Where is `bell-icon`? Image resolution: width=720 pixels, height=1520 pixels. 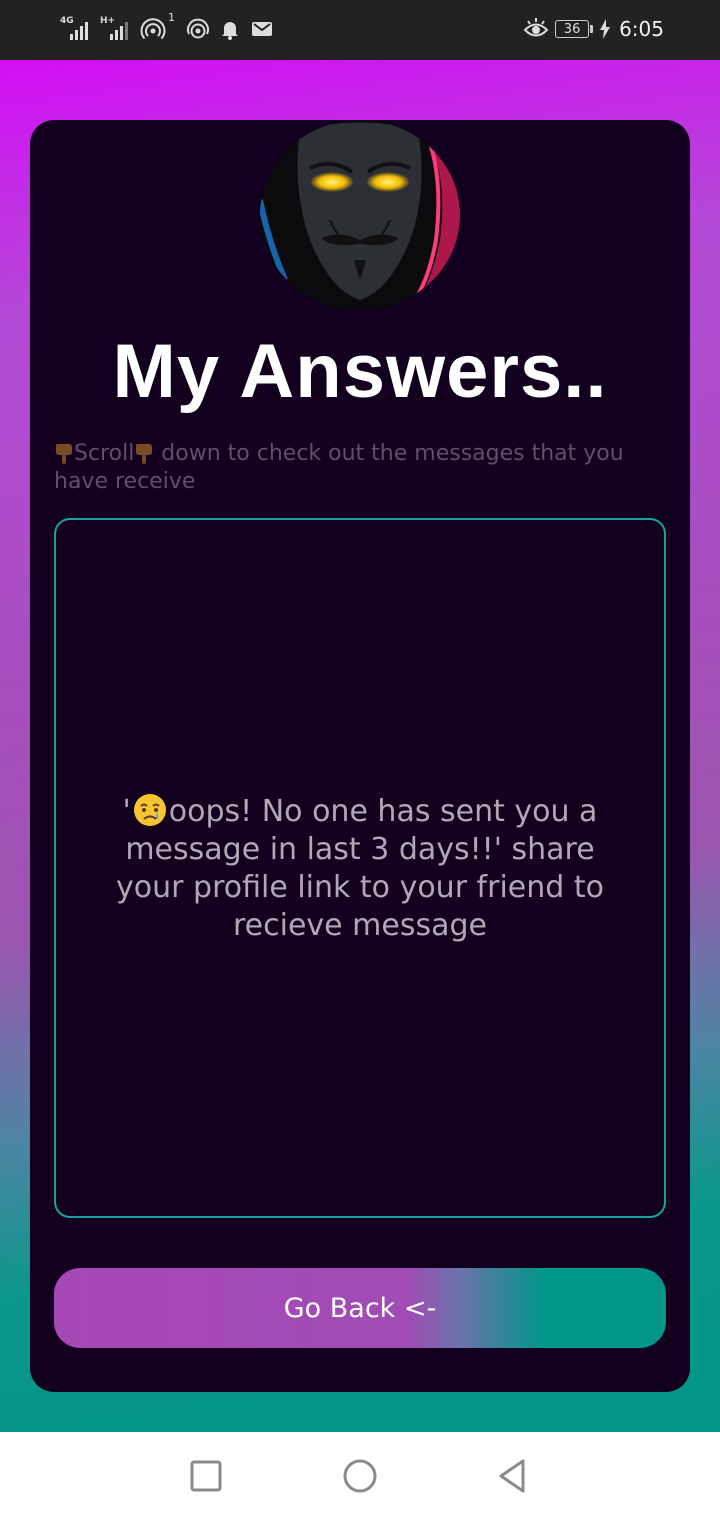
bell-icon is located at coordinates (230, 31).